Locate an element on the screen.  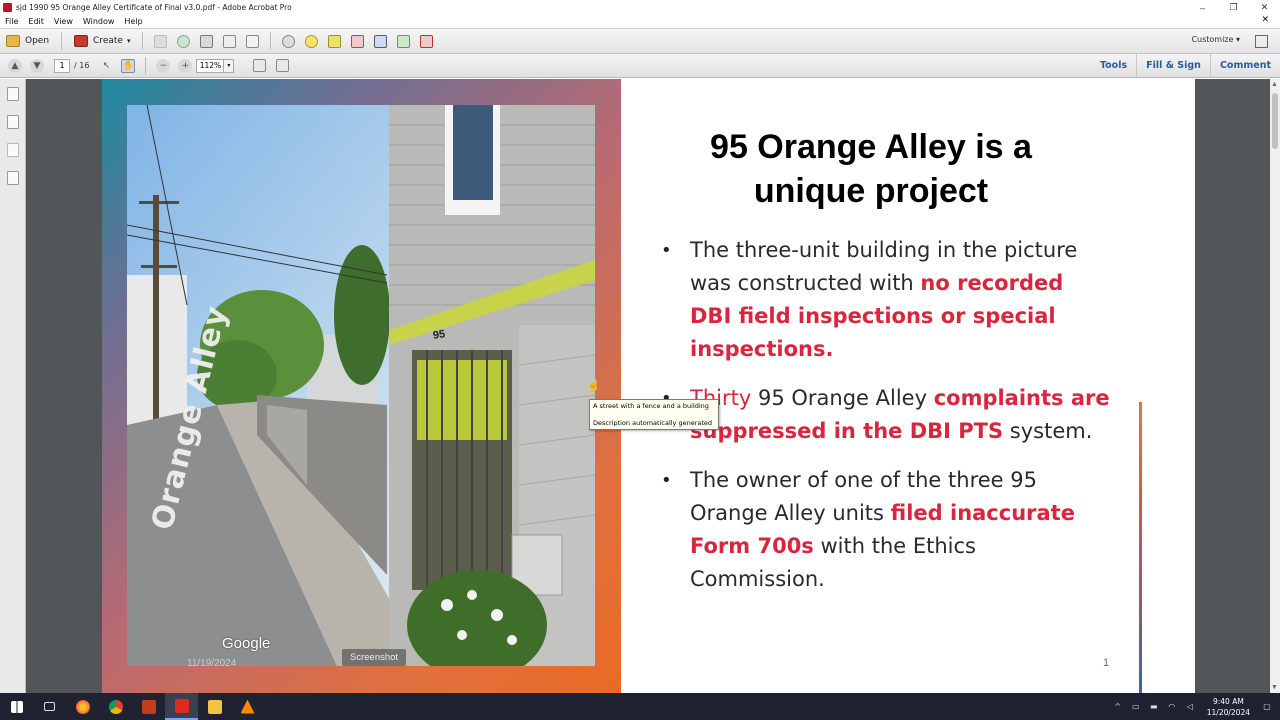
acrobat-icon is located at coordinates (181, 705).